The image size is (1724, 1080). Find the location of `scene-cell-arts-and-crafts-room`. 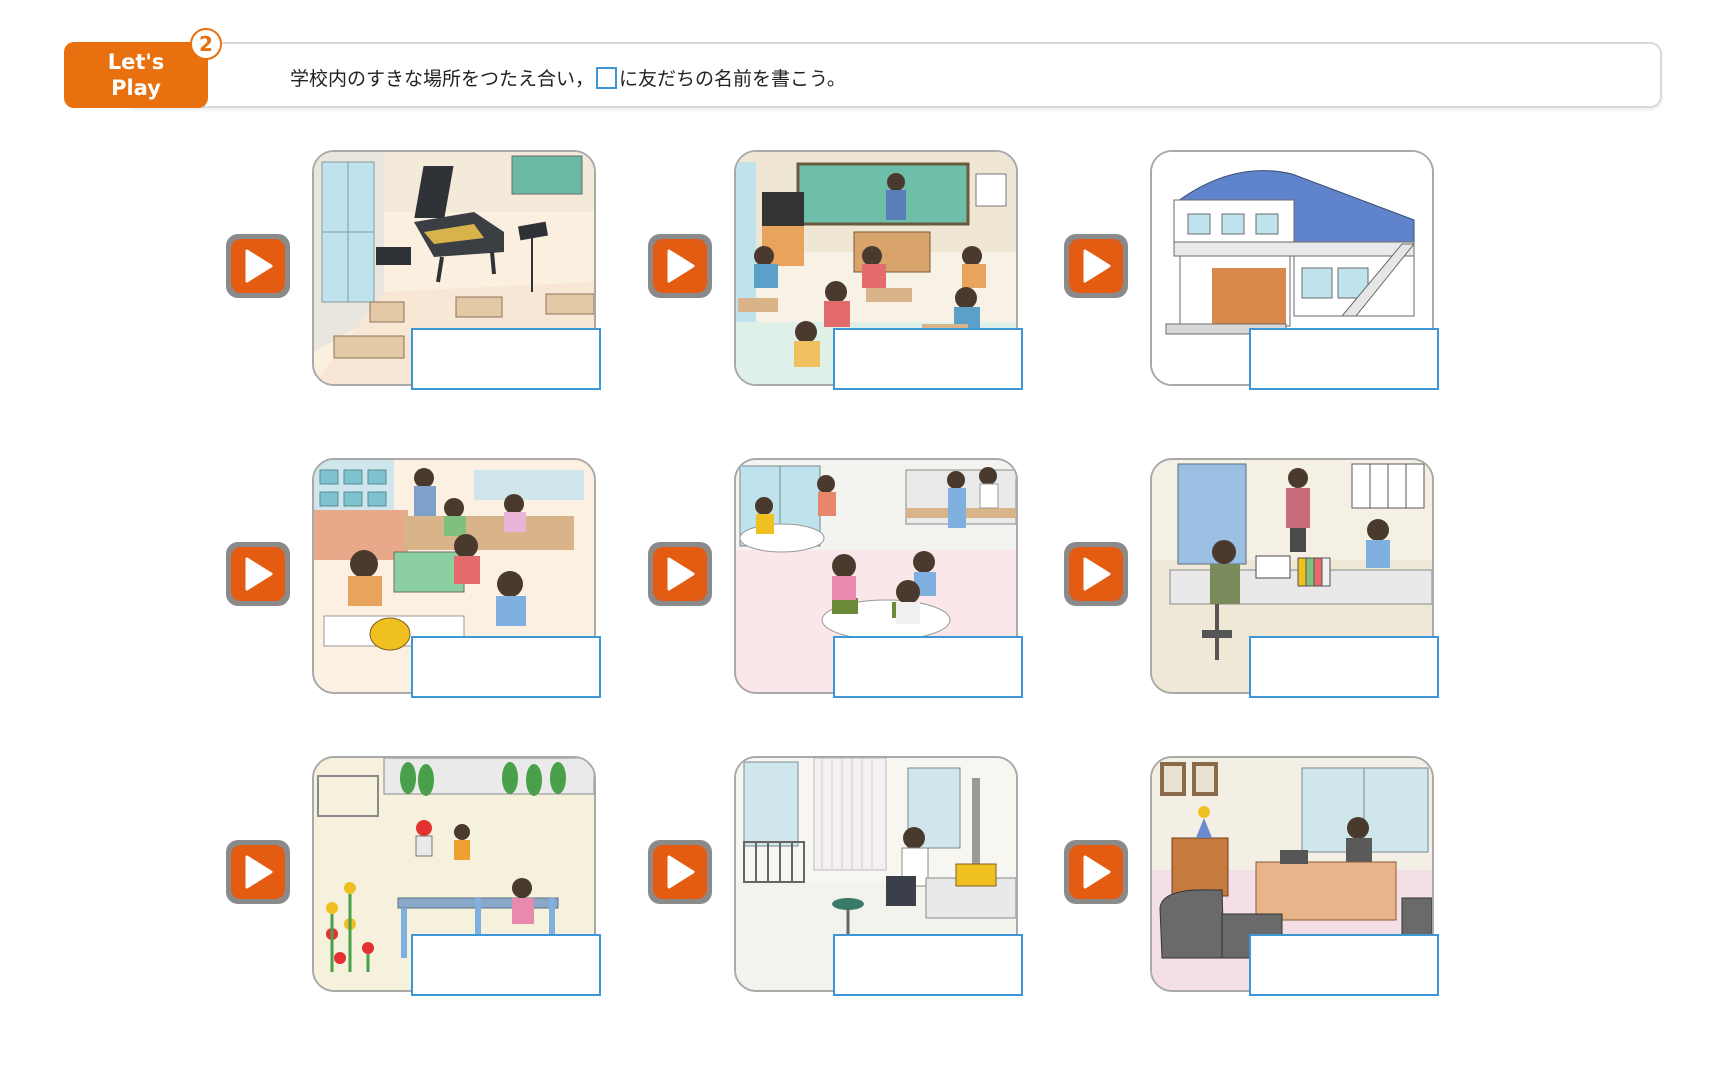

scene-cell-arts-and-crafts-room is located at coordinates (461, 583).